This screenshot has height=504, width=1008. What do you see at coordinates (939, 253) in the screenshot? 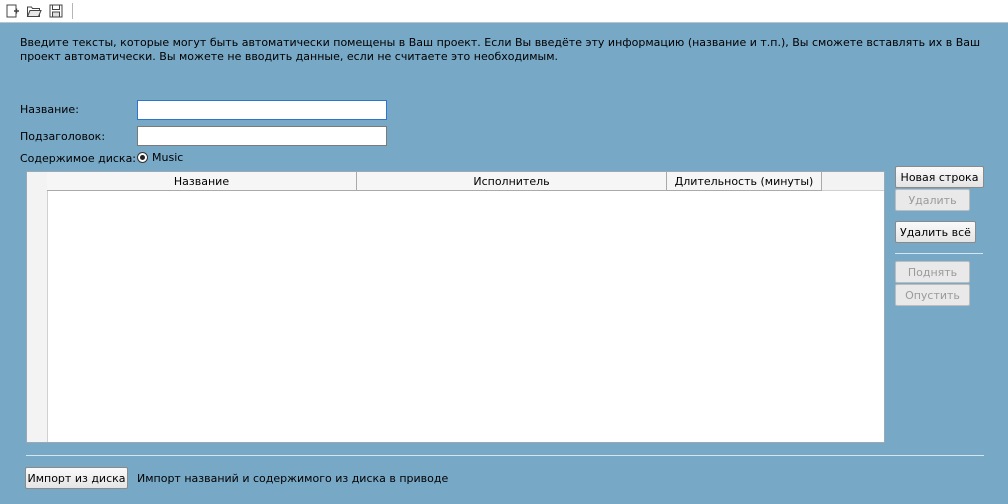
I see `side-separator` at bounding box center [939, 253].